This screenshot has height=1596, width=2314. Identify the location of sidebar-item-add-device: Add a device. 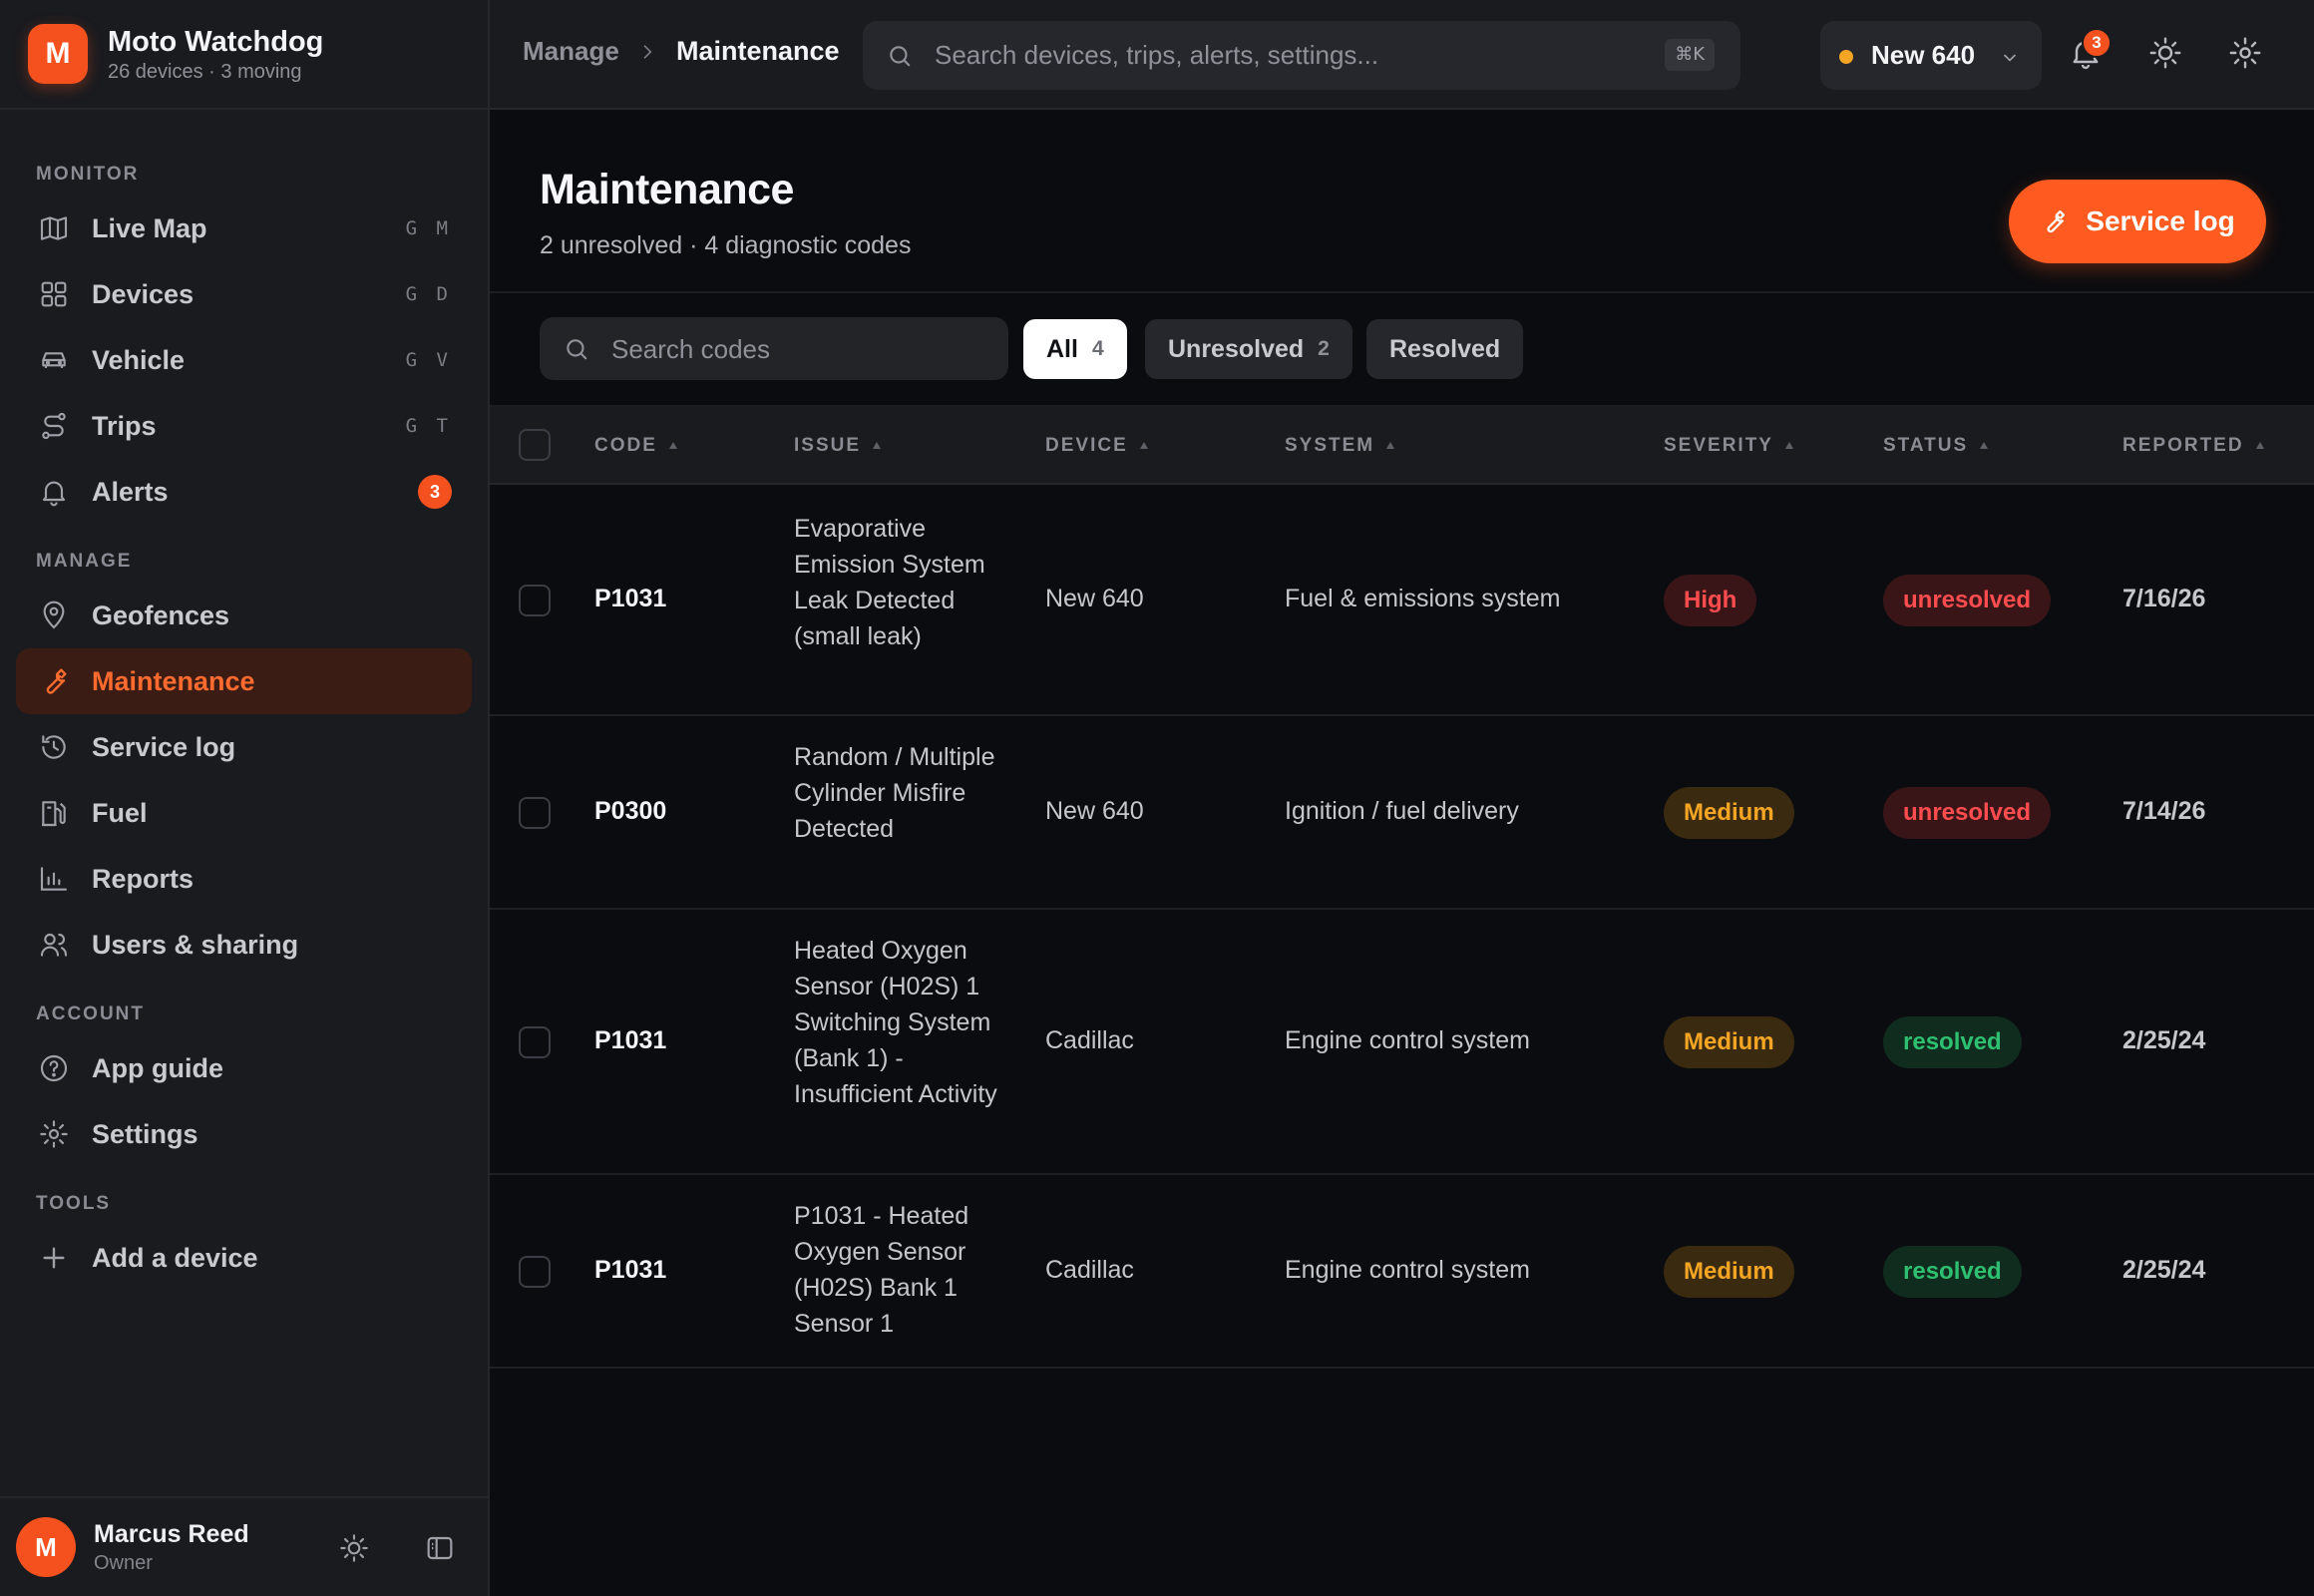
(244, 1258).